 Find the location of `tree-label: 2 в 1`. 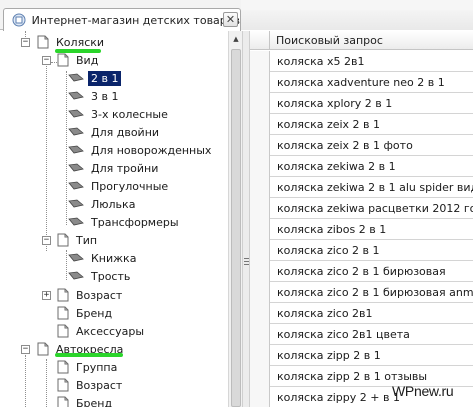

tree-label: 2 в 1 is located at coordinates (105, 78).